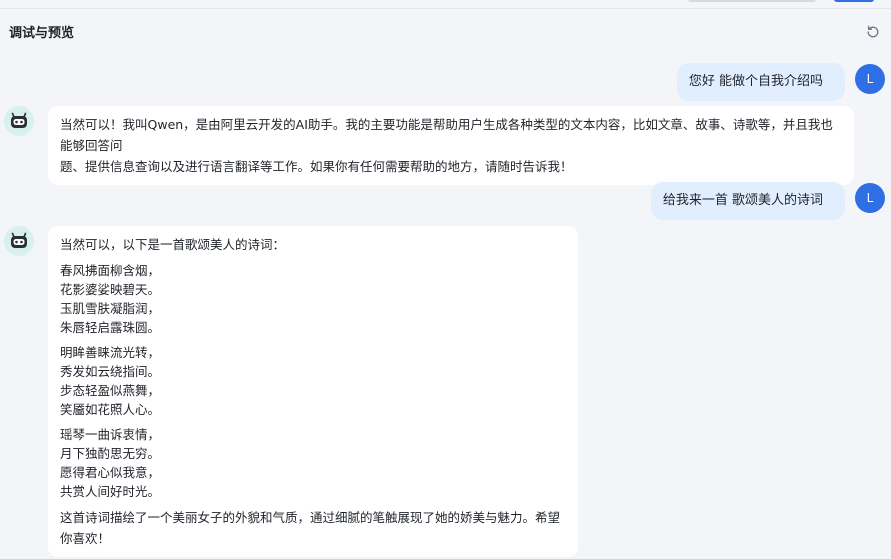 This screenshot has height=559, width=891. Describe the element at coordinates (110, 453) in the screenshot. I see `poem-line: 月下独酌思无穷。` at that location.